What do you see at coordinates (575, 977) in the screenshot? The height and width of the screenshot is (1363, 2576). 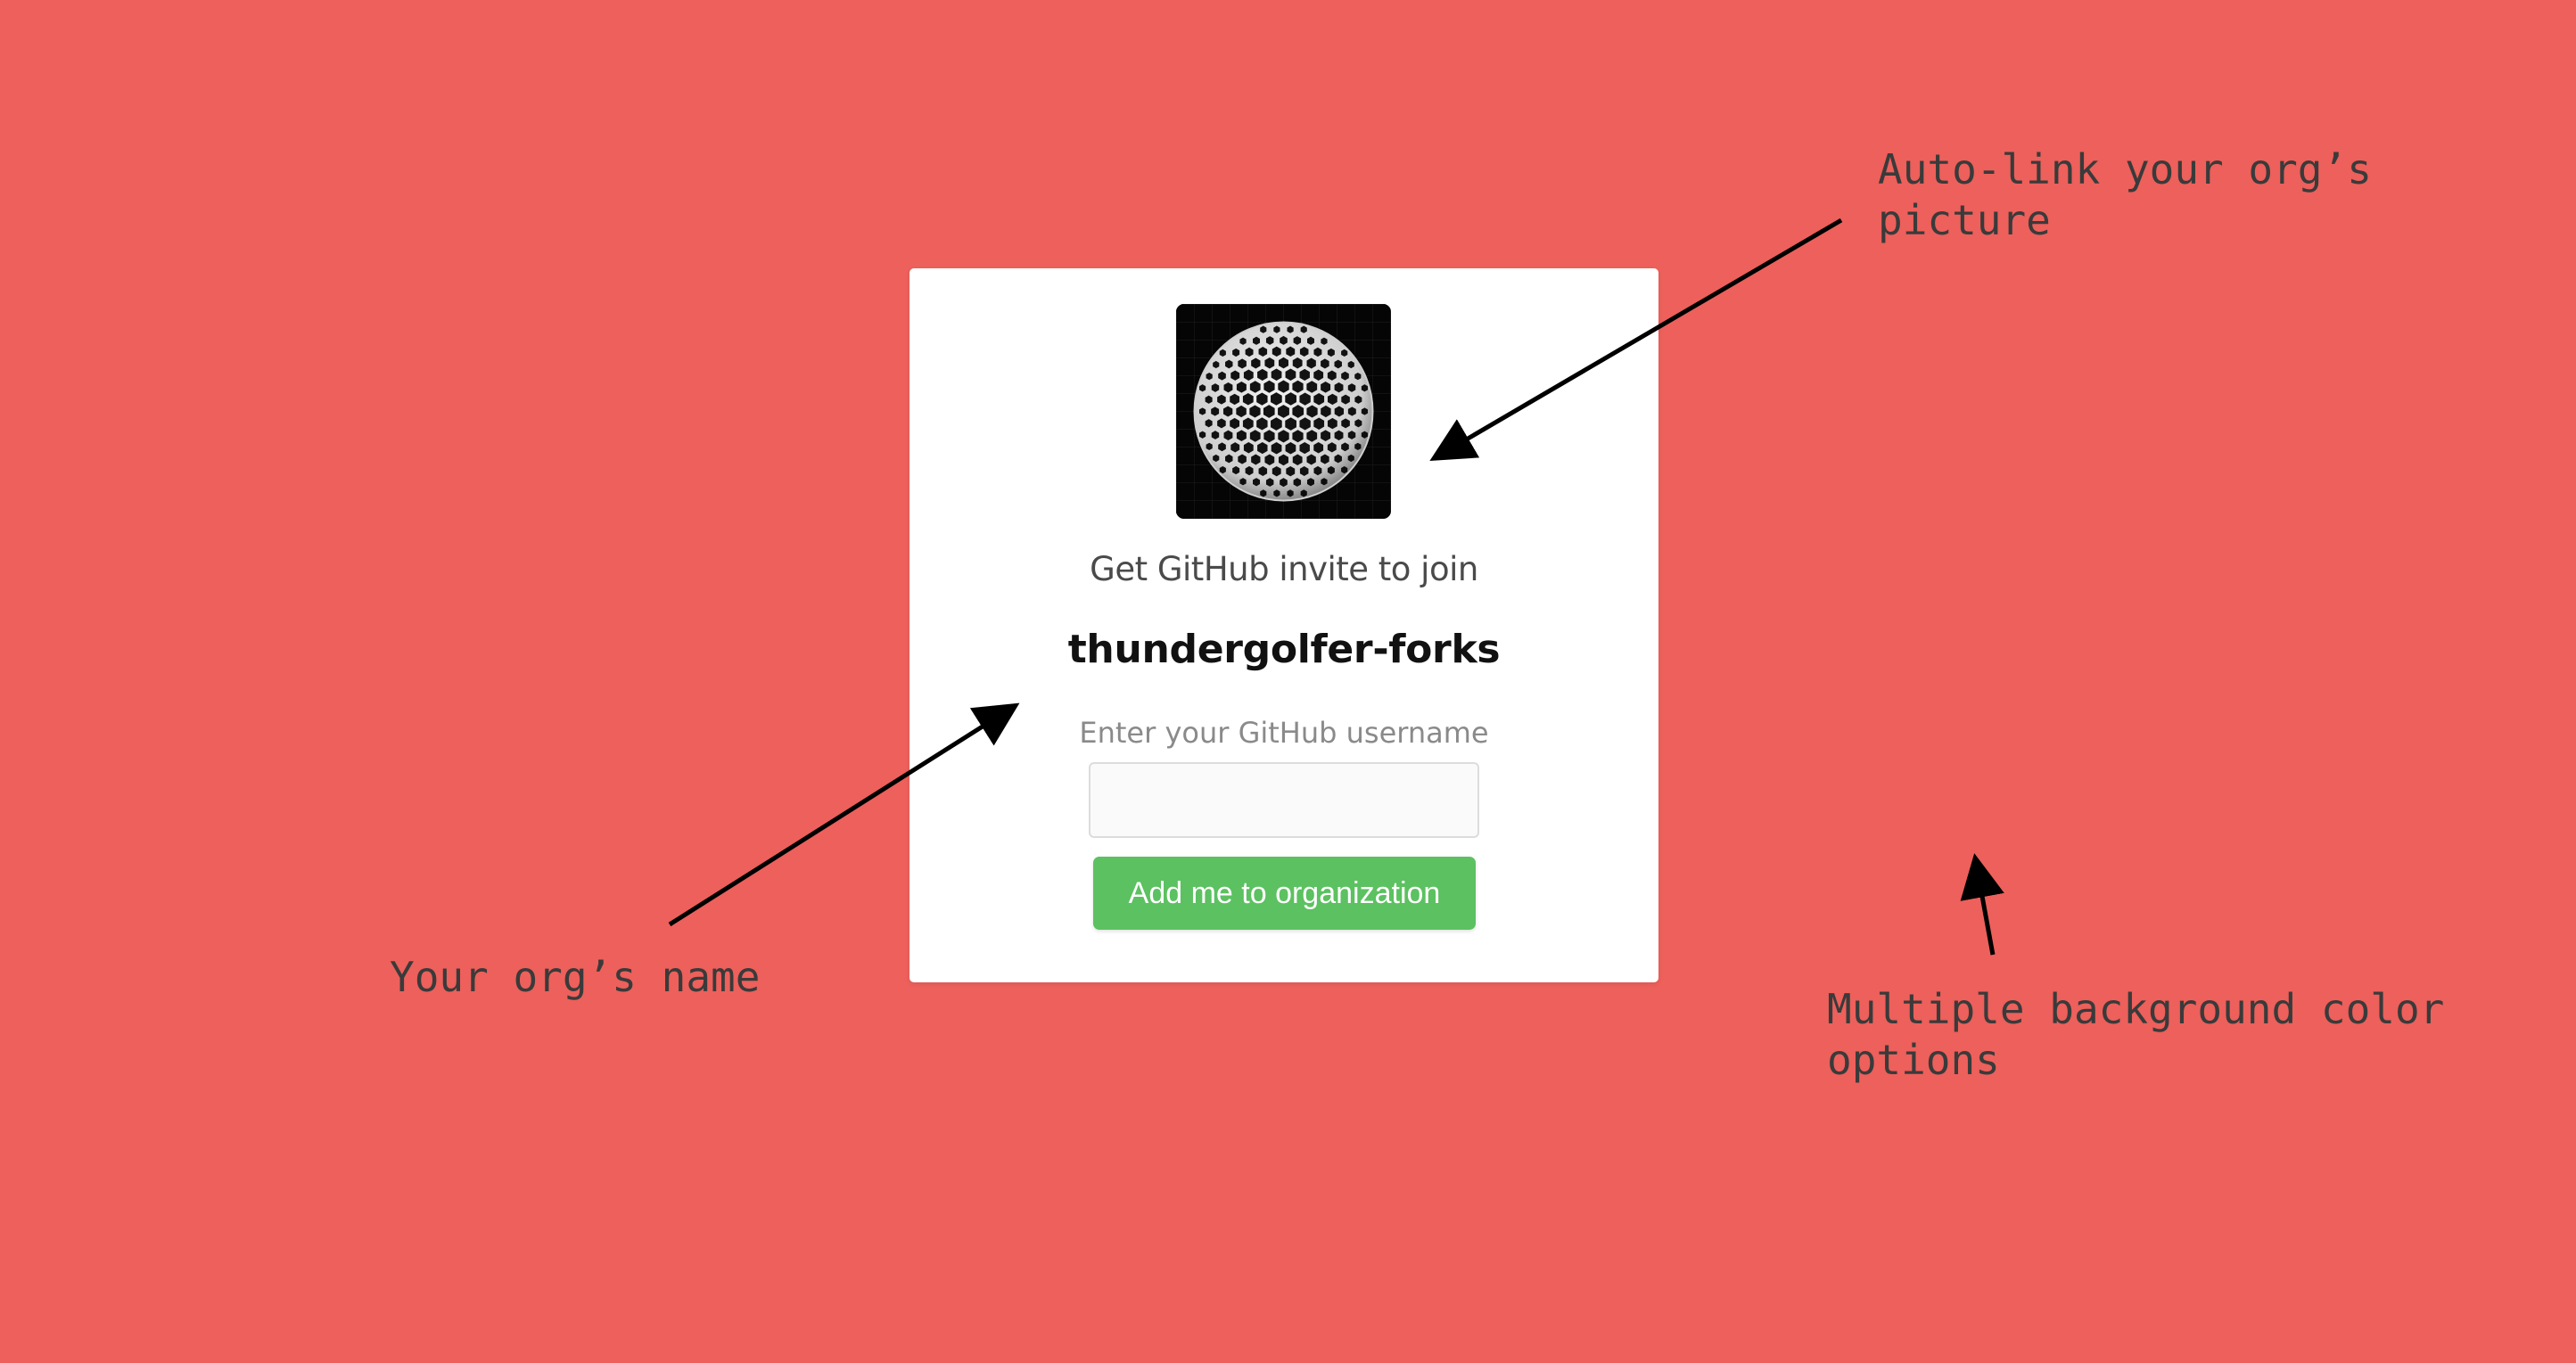 I see `annotation-name-note: Your org’s name` at bounding box center [575, 977].